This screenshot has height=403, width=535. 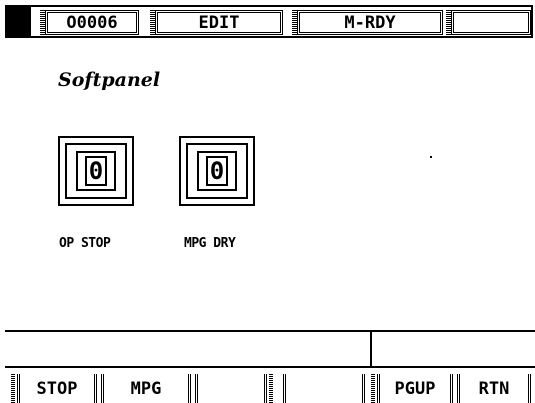 What do you see at coordinates (54, 388) in the screenshot?
I see `softkey-stop: STOP` at bounding box center [54, 388].